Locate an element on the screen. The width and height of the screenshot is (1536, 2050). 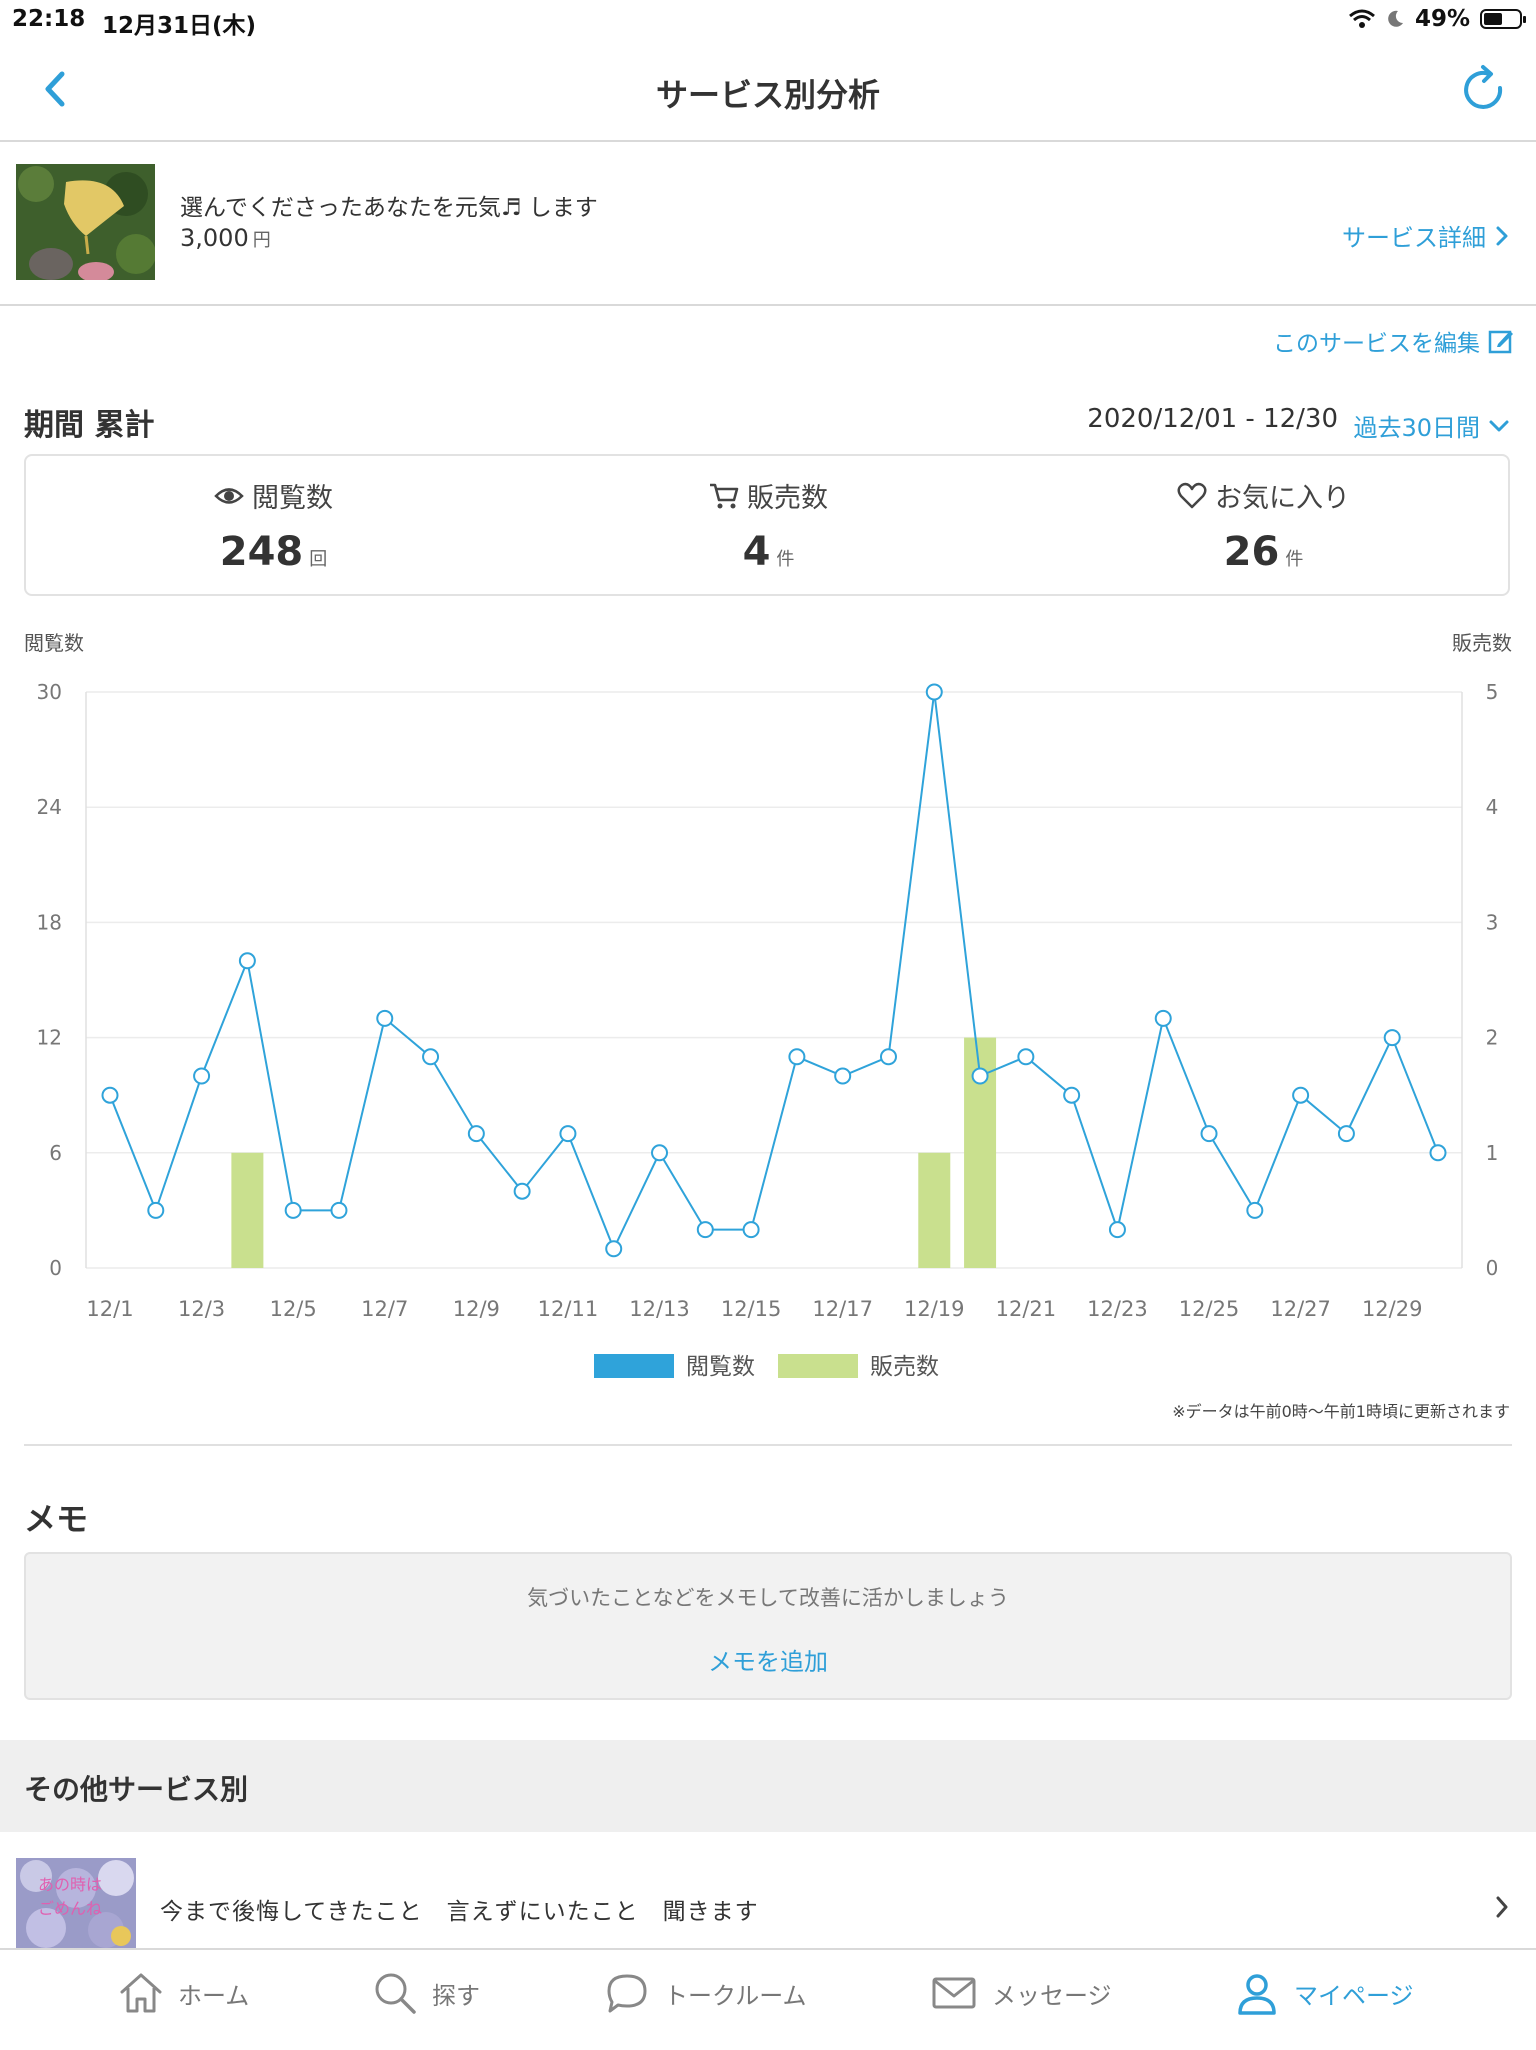
y-tick-right: 2 is located at coordinates (1492, 1038).